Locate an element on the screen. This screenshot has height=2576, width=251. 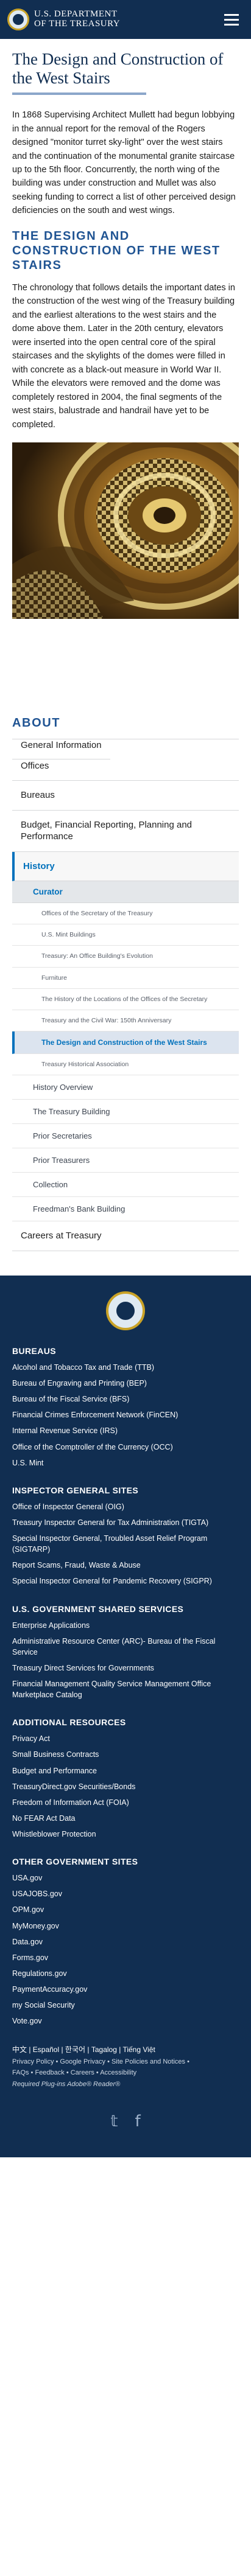
nav-item-curator-7: Treasury Historical Association is located at coordinates (125, 1065).